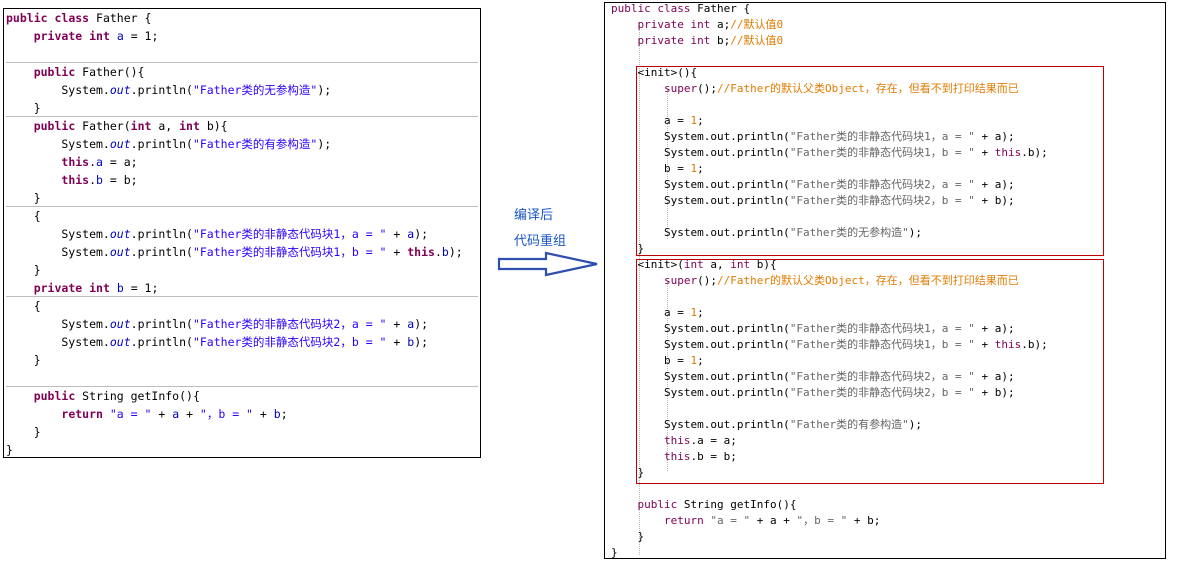 The image size is (1202, 561). I want to click on code-token: return, so click(82, 414).